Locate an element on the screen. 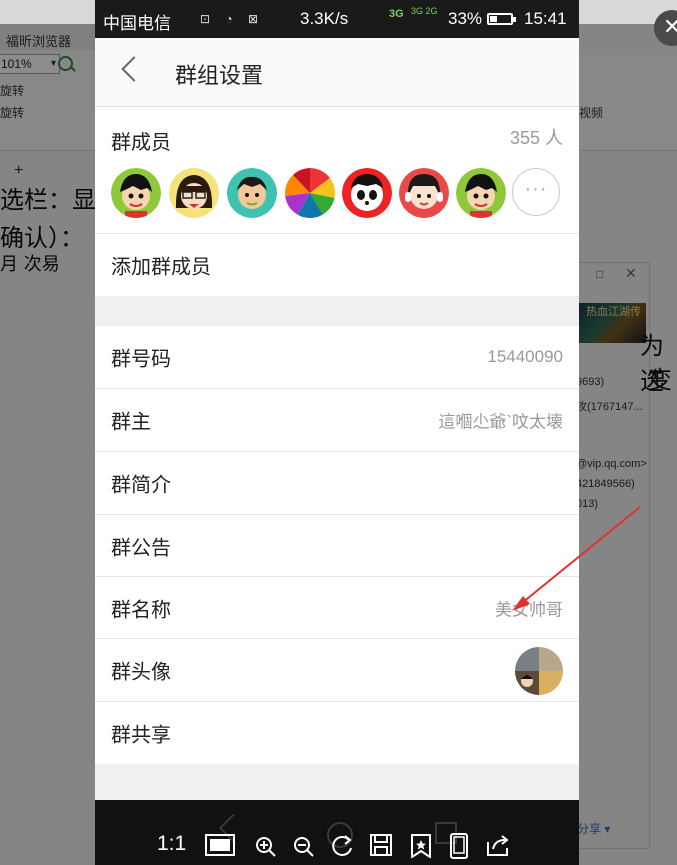 This screenshot has height=865, width=677. back-arrow-icon is located at coordinates (134, 69).